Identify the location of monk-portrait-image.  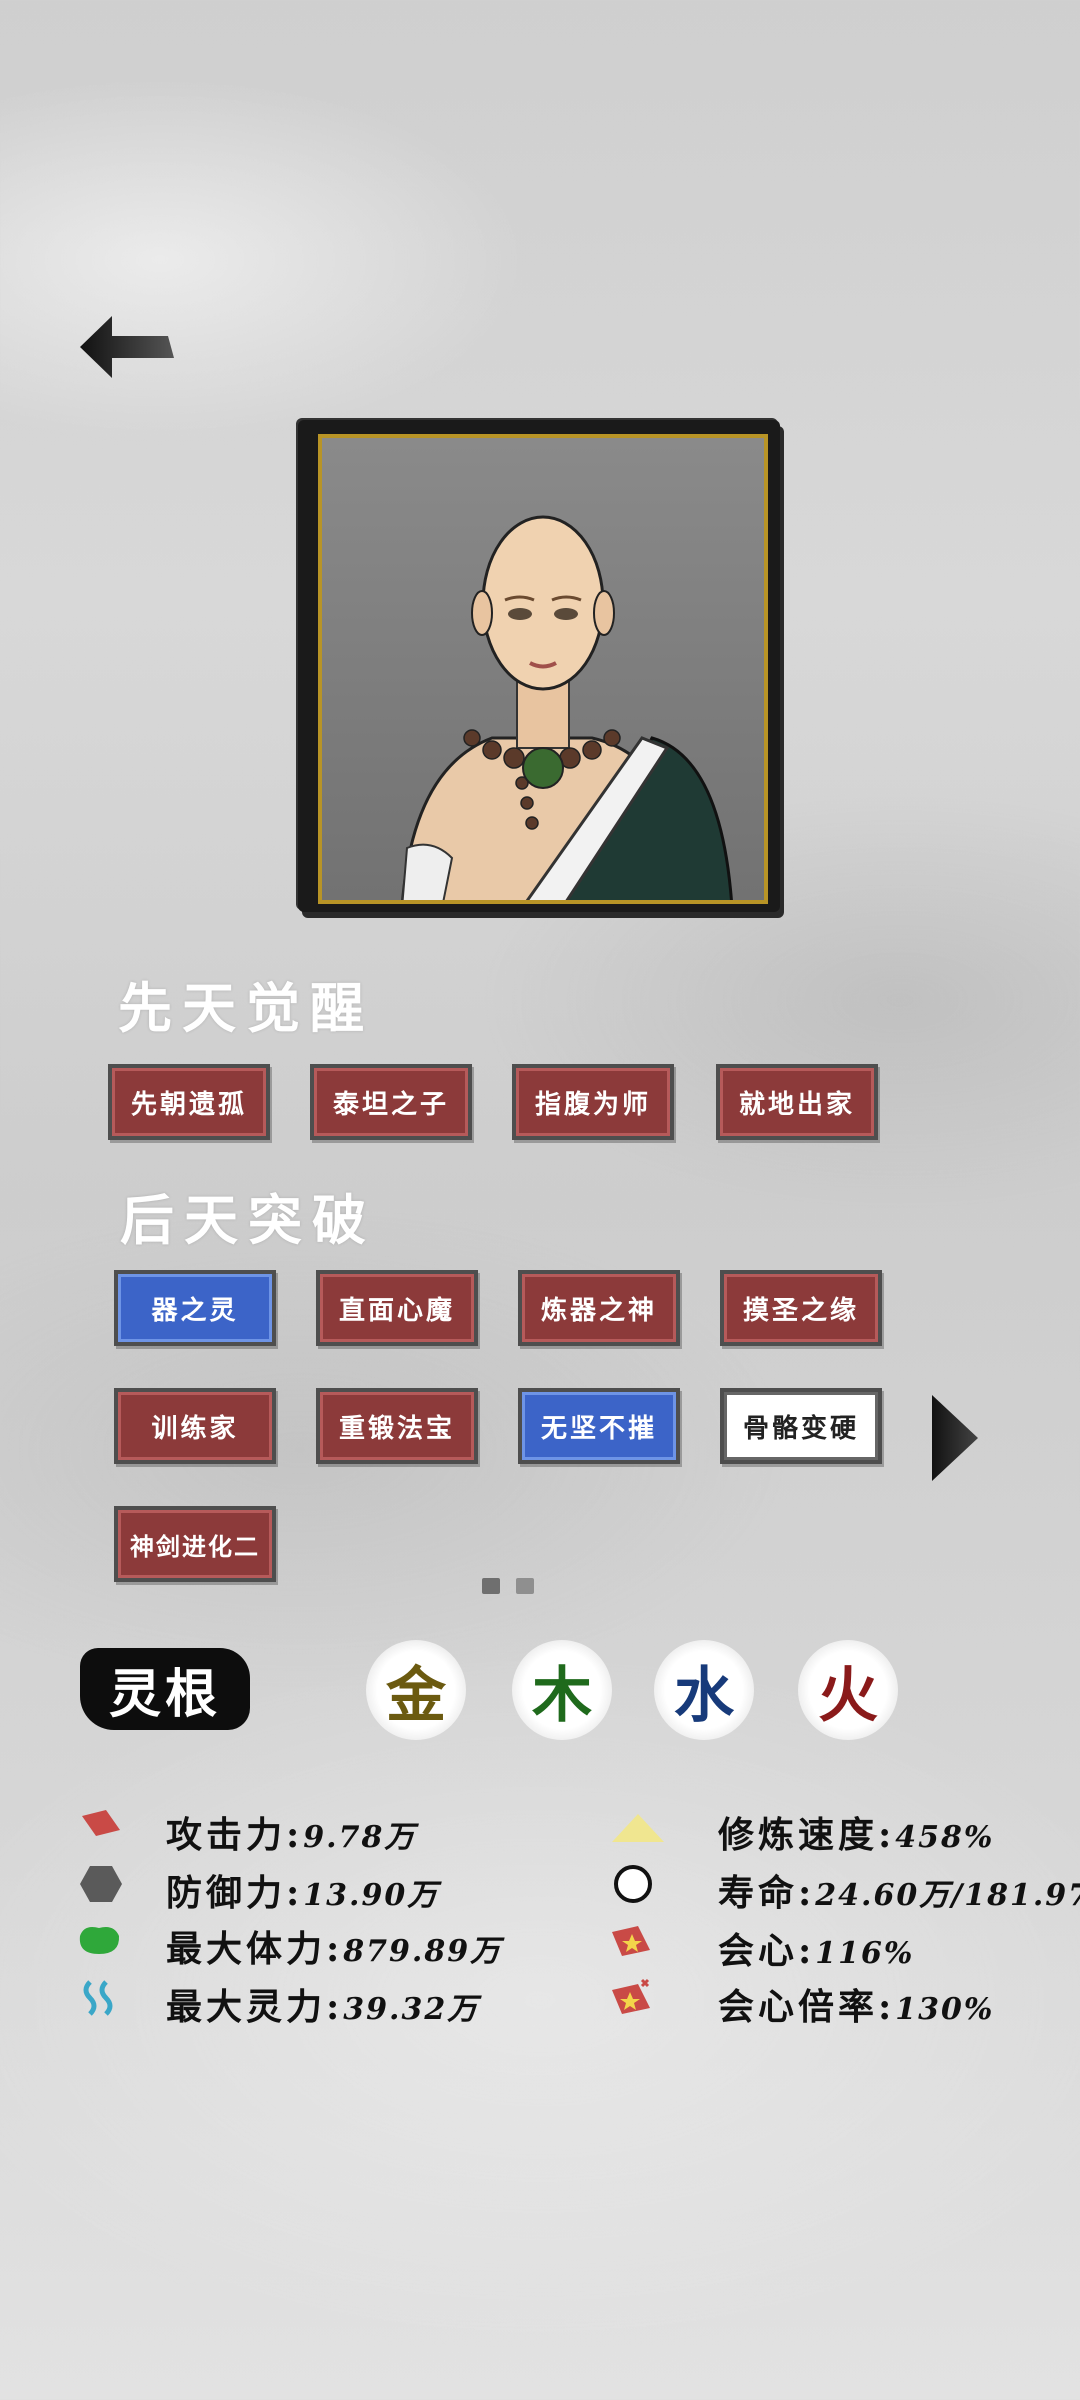
(567, 707).